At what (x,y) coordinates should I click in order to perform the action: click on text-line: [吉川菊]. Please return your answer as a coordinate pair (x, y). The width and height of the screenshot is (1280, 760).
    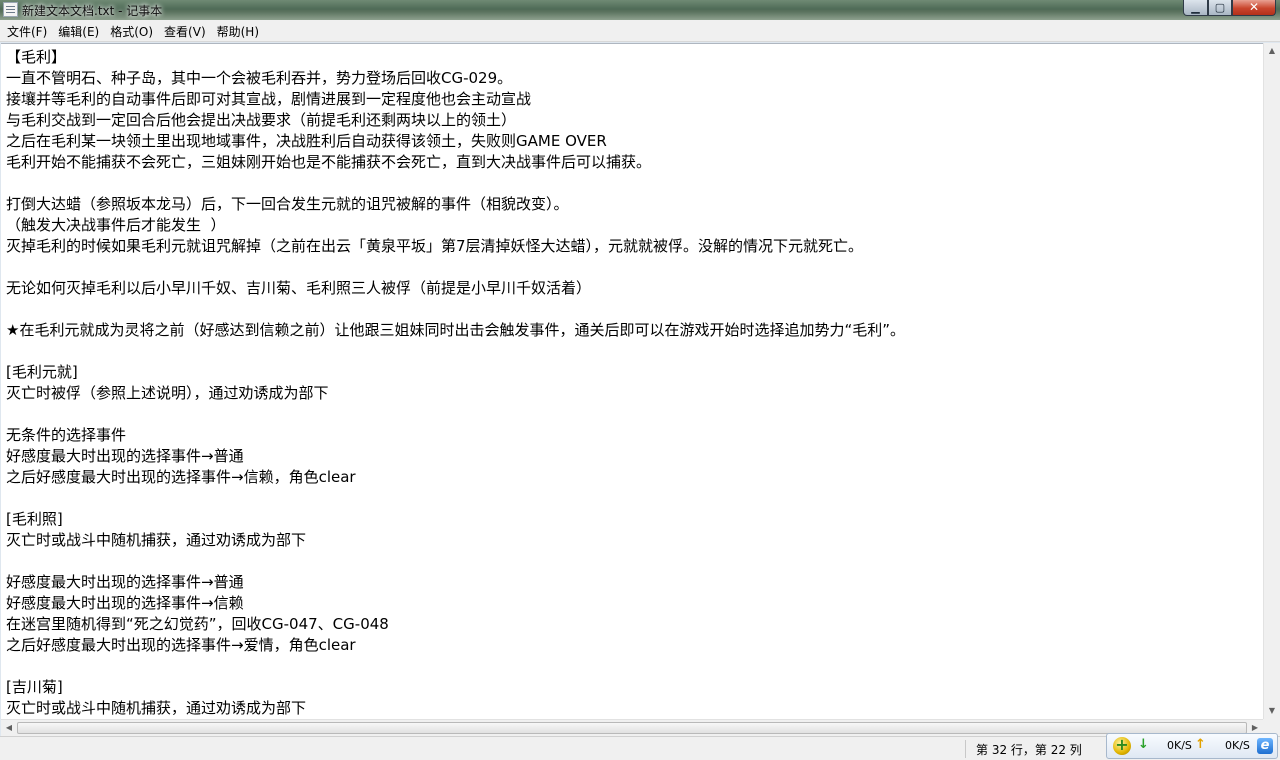
    Looking at the image, I should click on (34, 687).